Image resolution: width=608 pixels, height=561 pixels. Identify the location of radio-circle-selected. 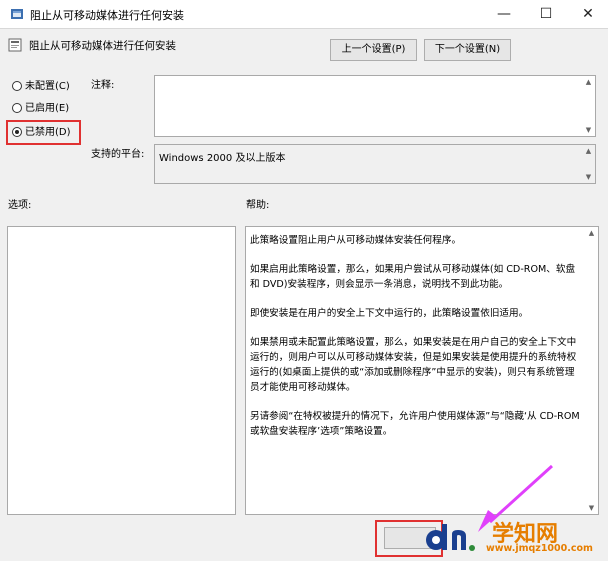
(17, 132).